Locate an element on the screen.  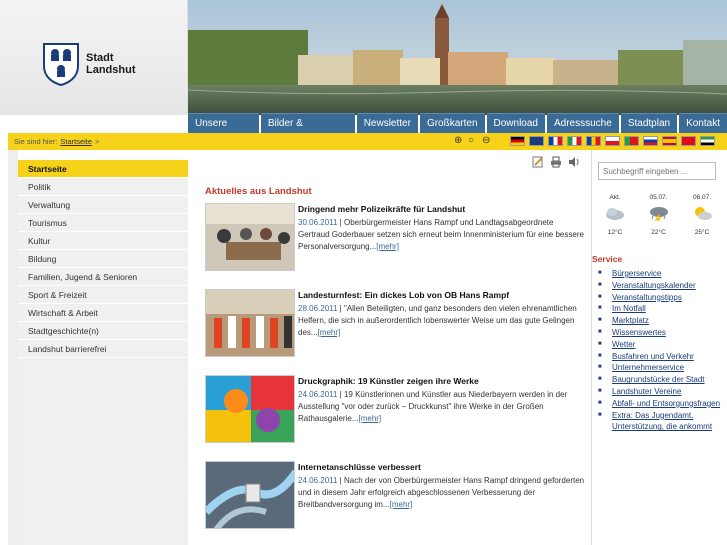
service-link: Unternehmerservice is located at coordinates (662, 368).